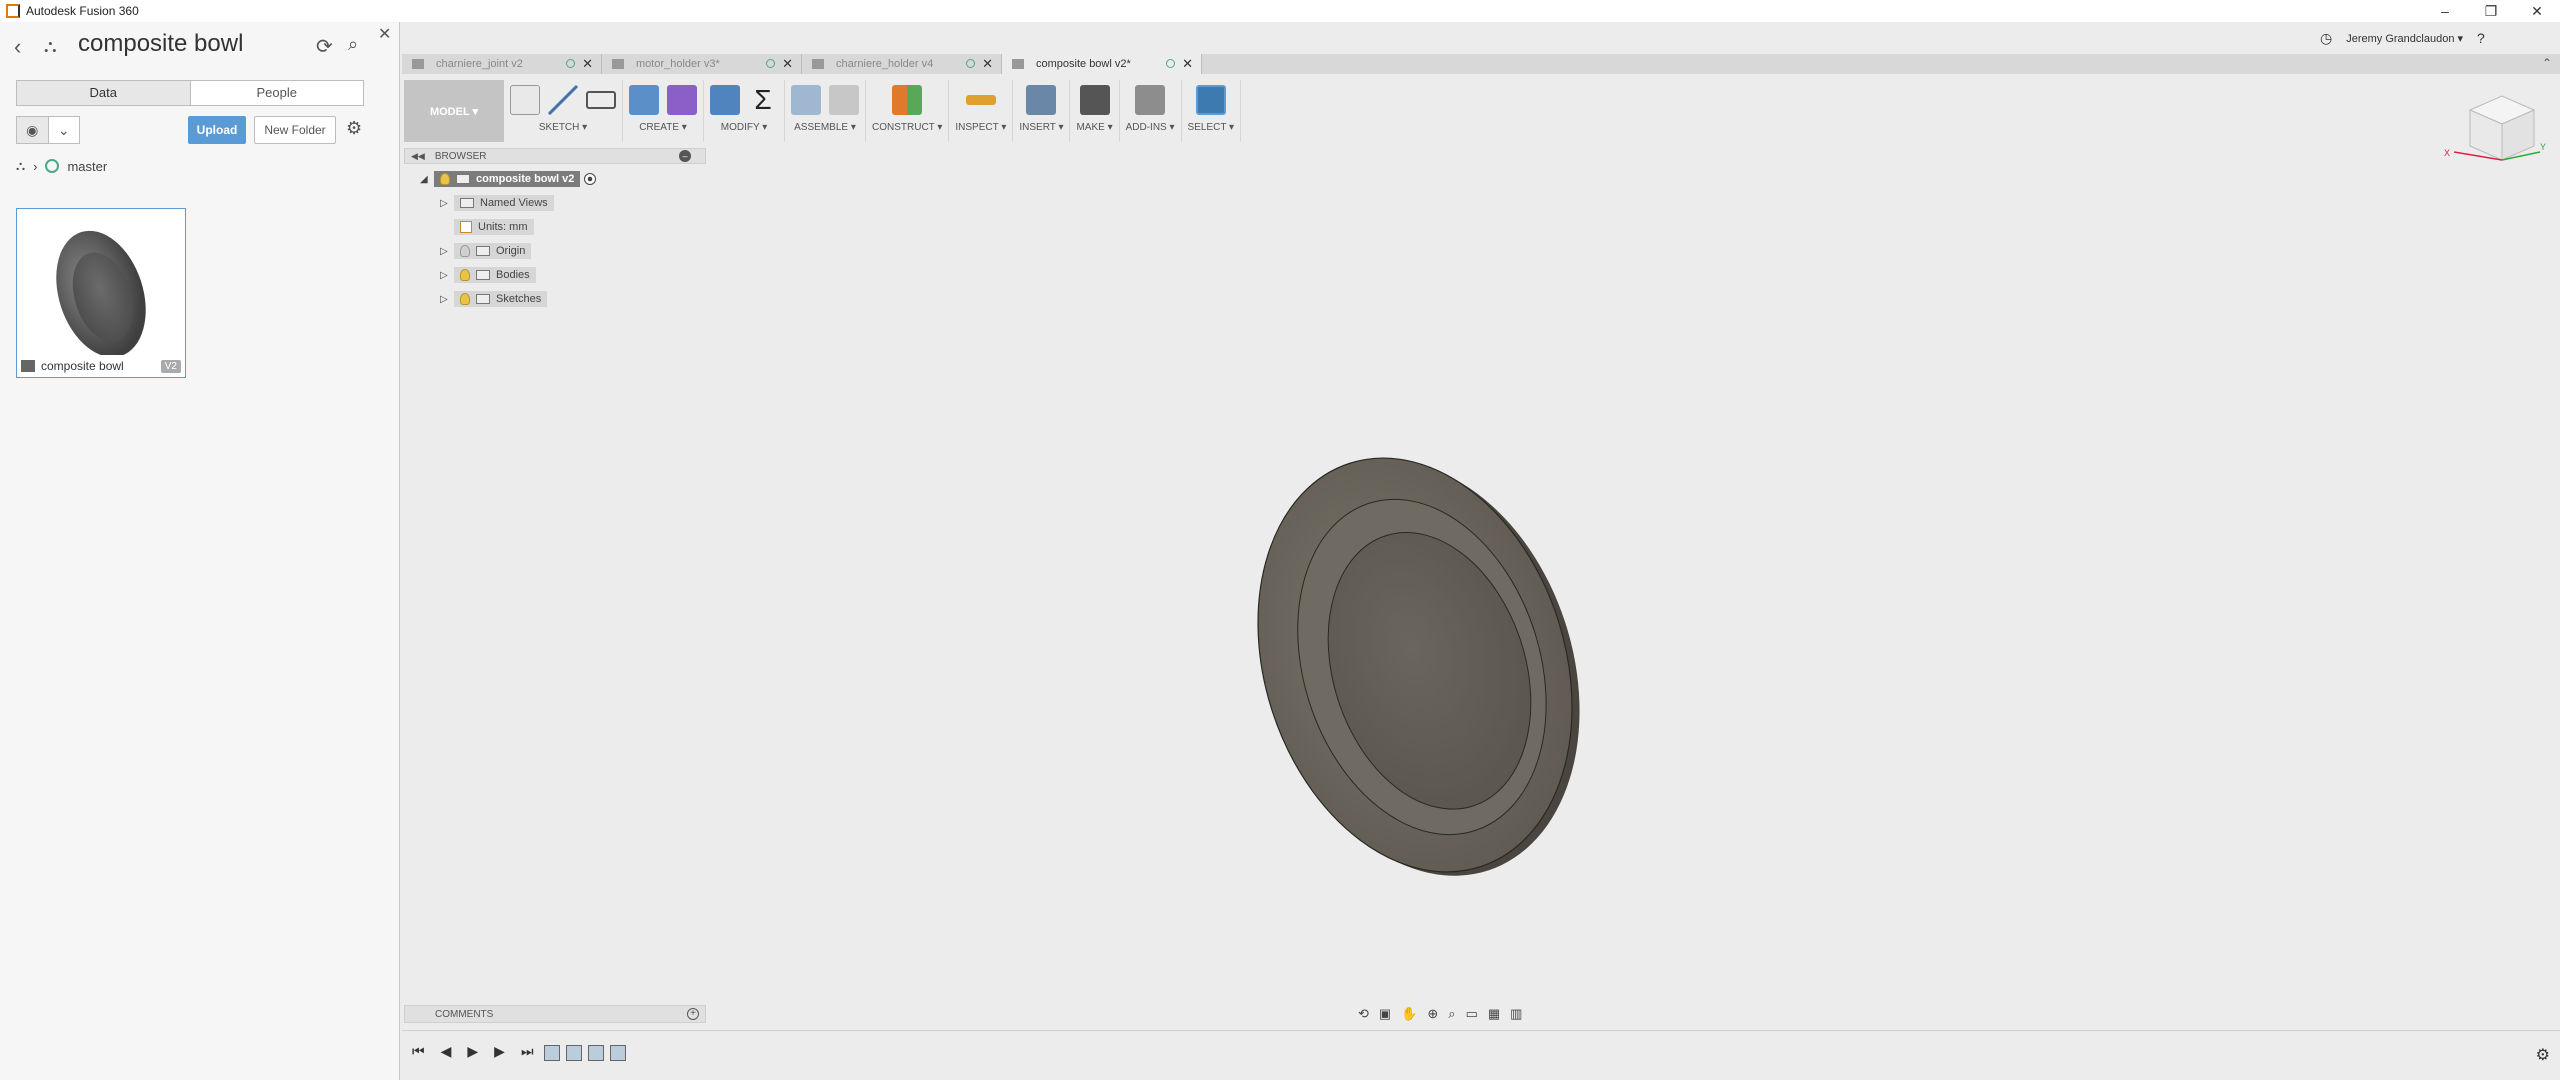 This screenshot has width=2560, height=1080. What do you see at coordinates (1150, 100) in the screenshot?
I see `scripts-icon` at bounding box center [1150, 100].